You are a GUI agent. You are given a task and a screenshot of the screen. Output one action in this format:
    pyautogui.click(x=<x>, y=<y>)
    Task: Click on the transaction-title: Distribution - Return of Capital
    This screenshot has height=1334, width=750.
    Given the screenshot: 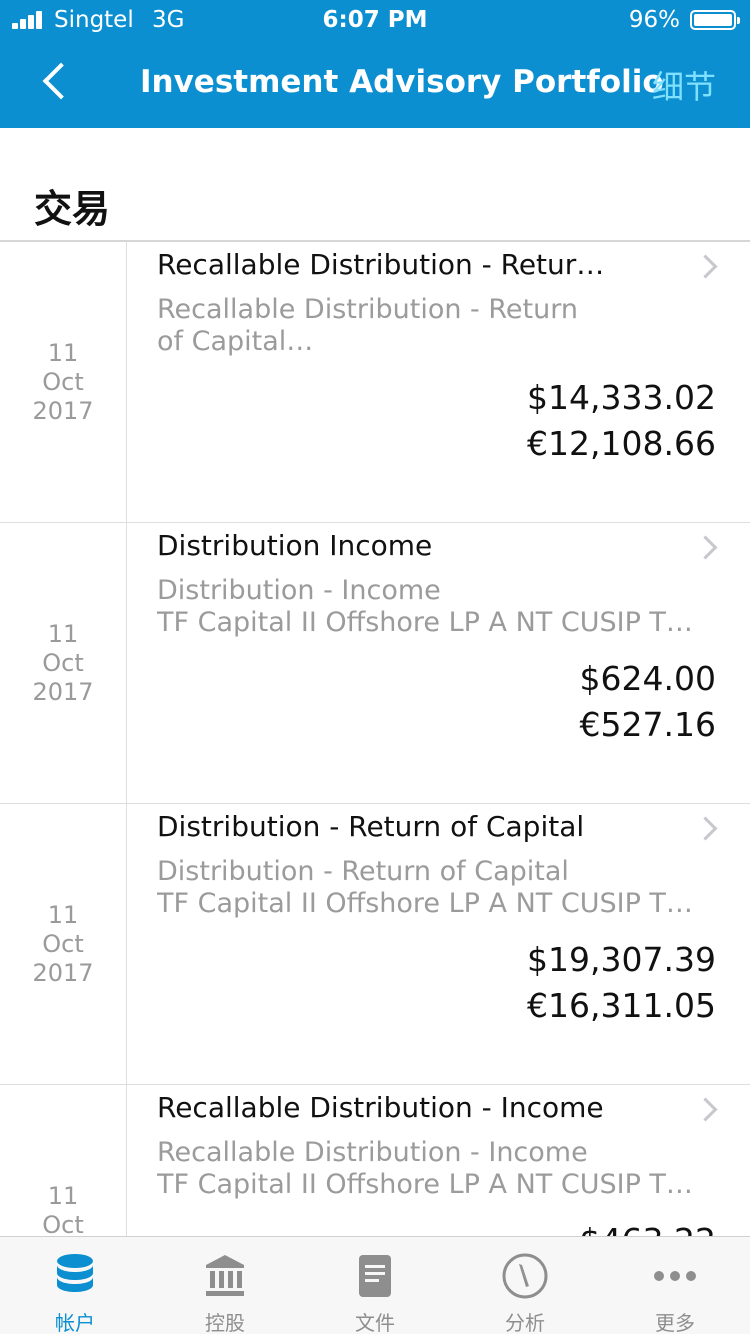 What is the action you would take?
    pyautogui.click(x=371, y=826)
    